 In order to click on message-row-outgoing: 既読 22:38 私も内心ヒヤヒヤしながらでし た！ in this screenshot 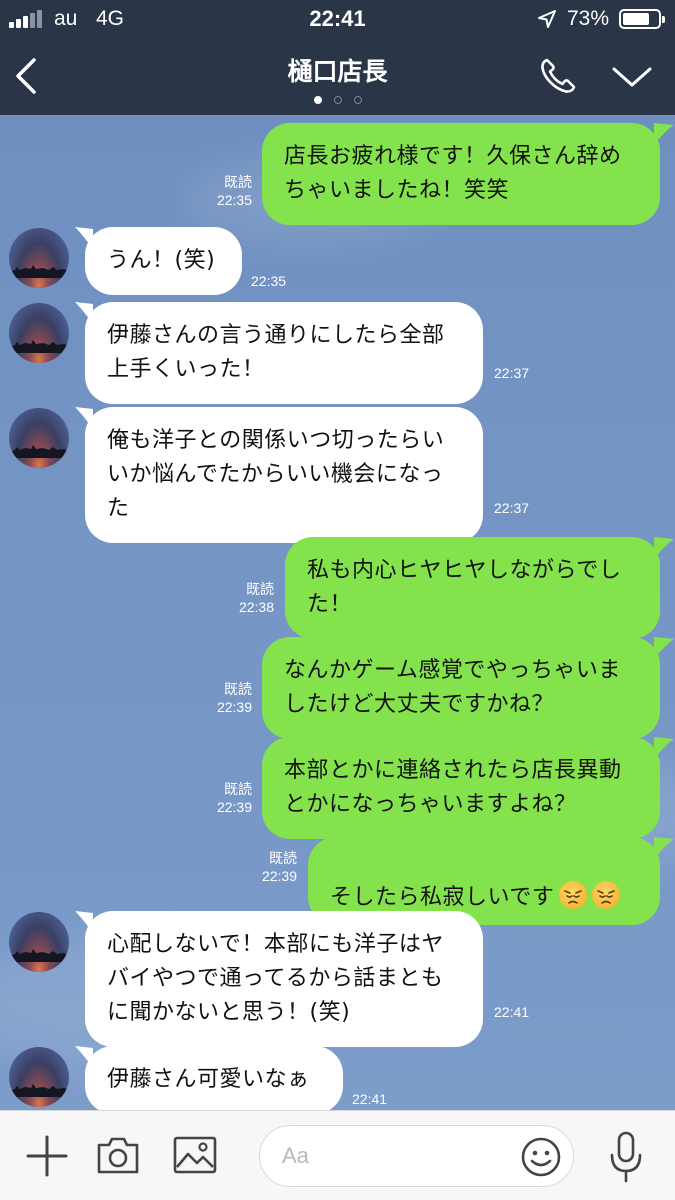, I will do `click(337, 588)`.